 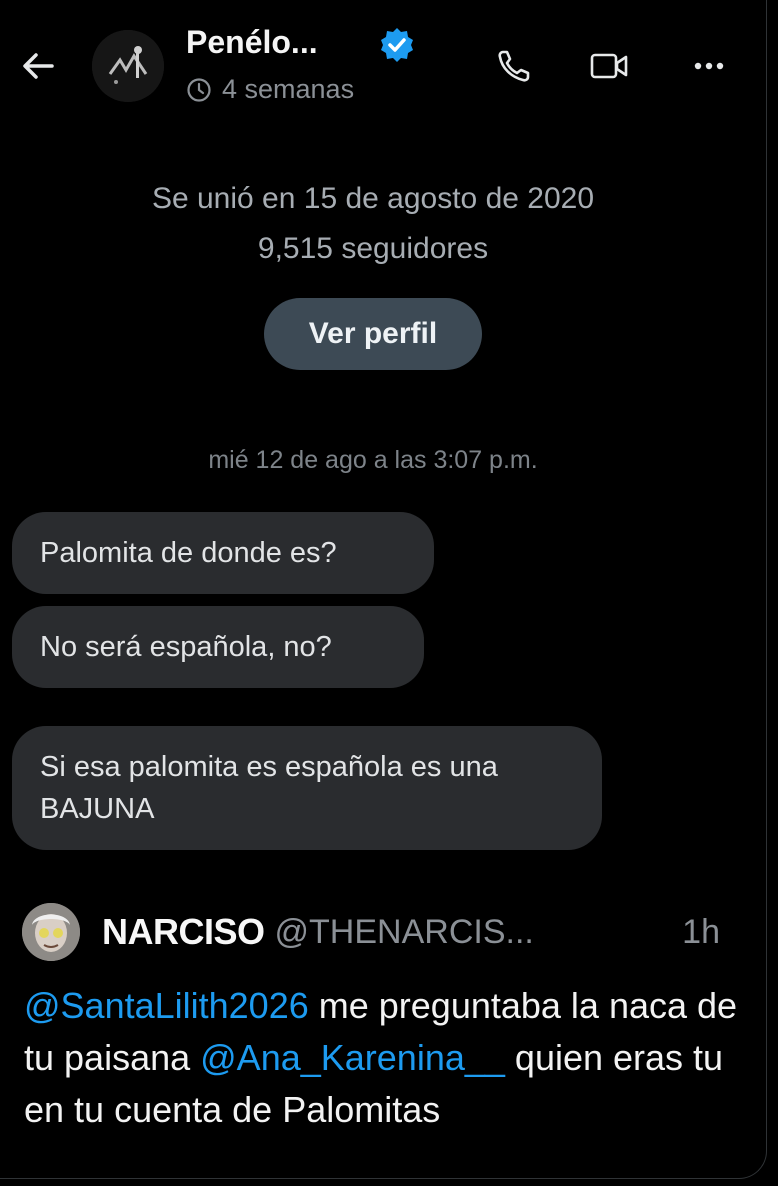 I want to click on tweet-author-name: NARCISO, so click(x=183, y=932).